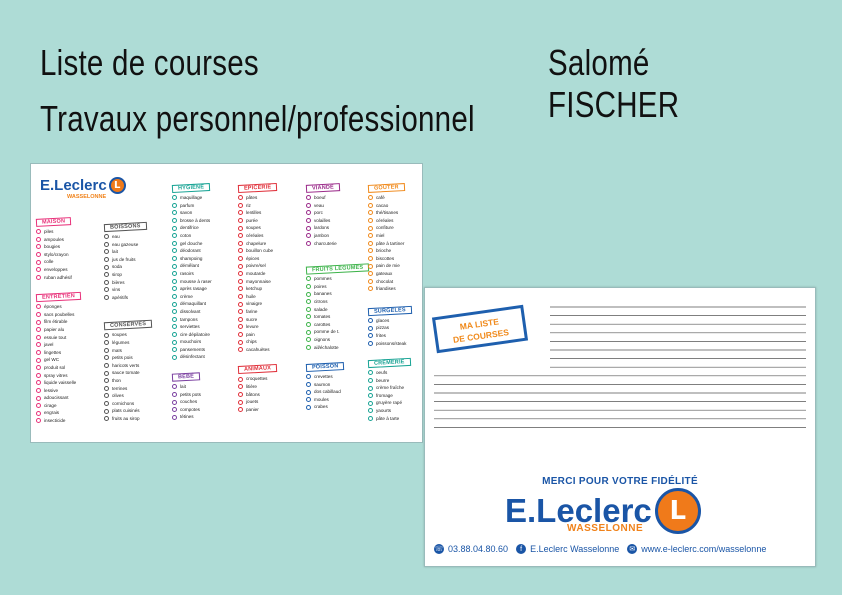 This screenshot has width=842, height=595. I want to click on phone-number: 03.88.04.80.60, so click(478, 549).